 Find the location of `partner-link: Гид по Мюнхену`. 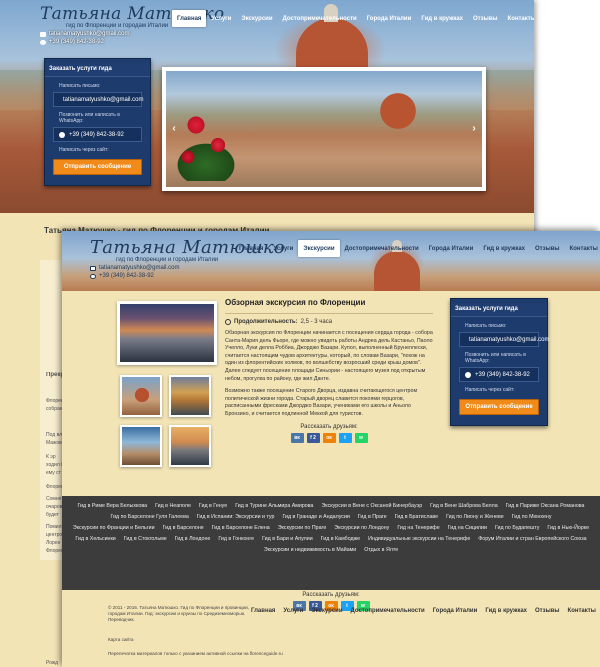

partner-link: Гид по Мюнхену is located at coordinates (532, 517).